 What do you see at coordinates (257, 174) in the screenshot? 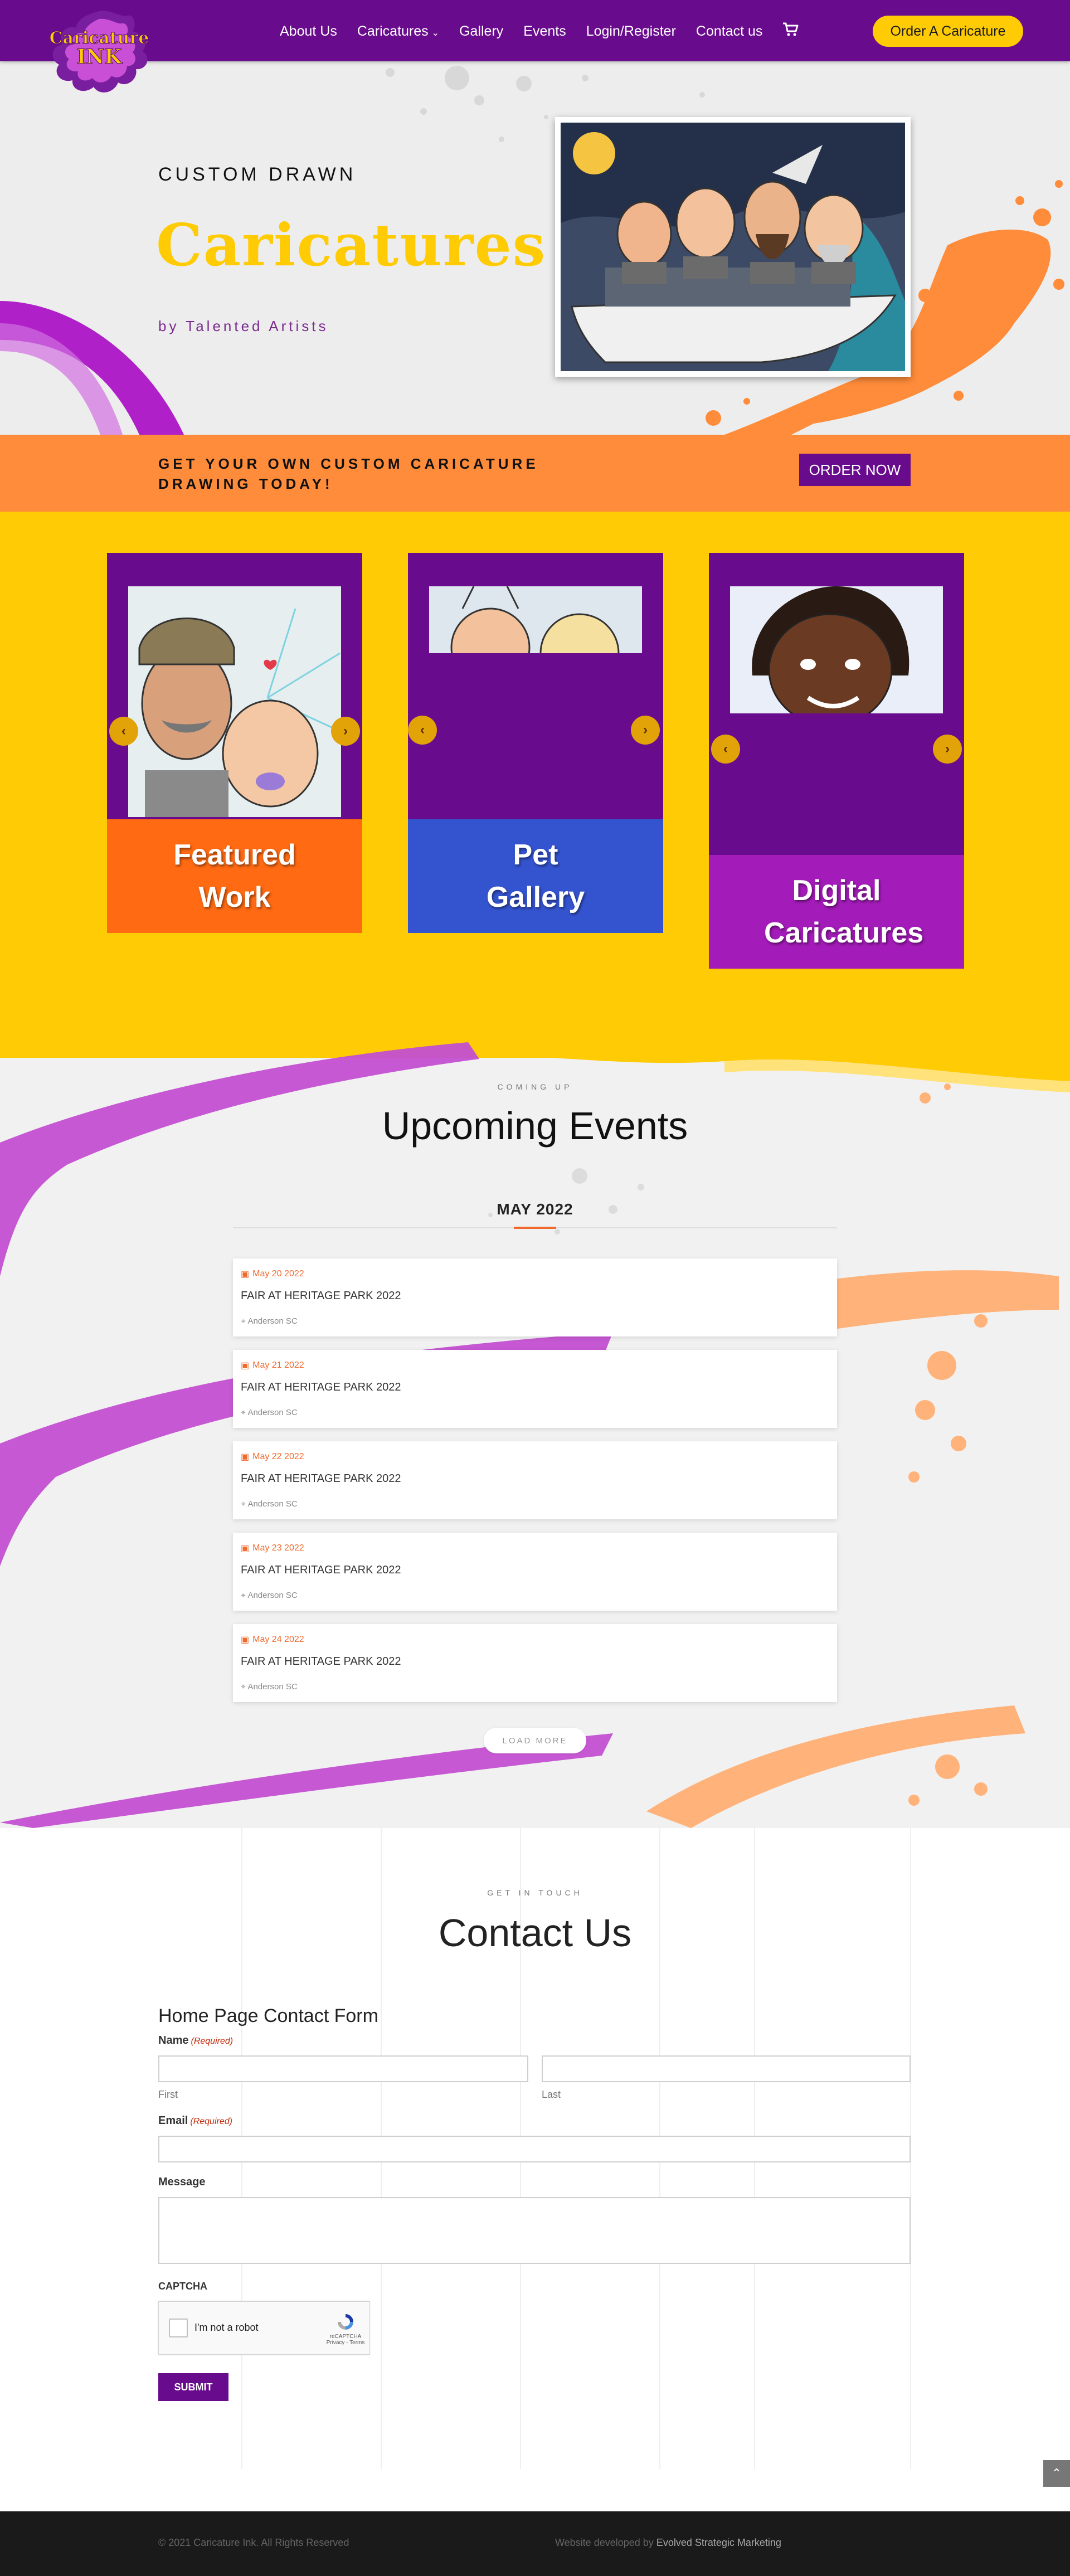
I see `hero-kicker: CUSTOM DRAWN` at bounding box center [257, 174].